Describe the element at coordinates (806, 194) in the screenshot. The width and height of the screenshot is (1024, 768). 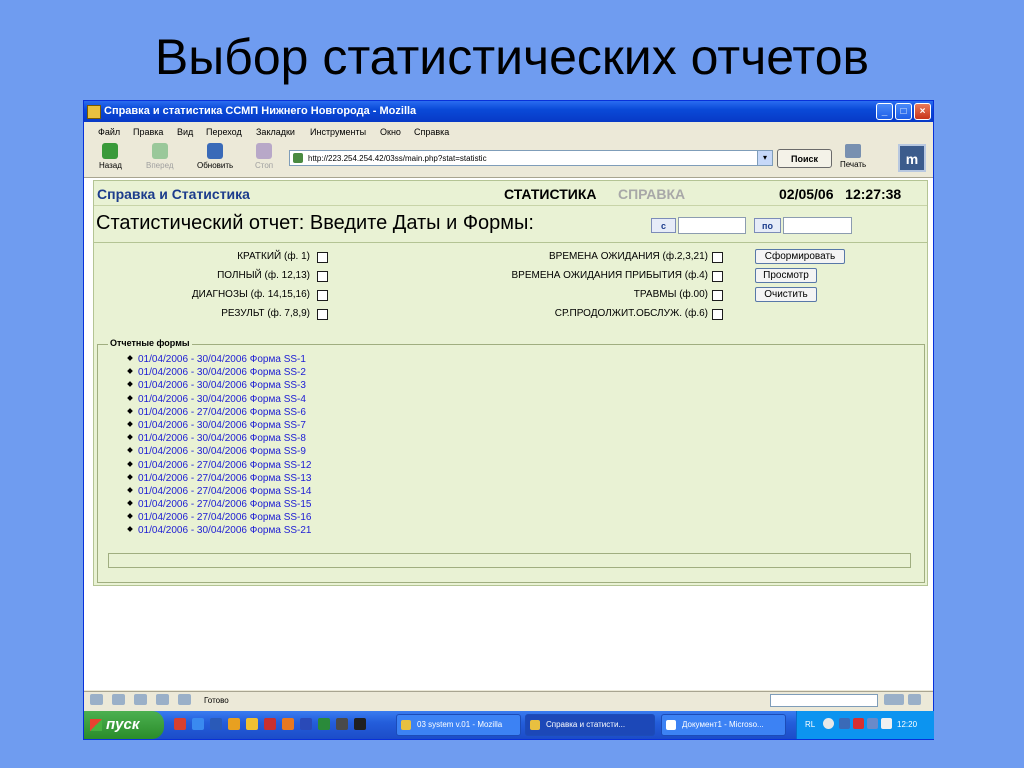
I see `date-value: 02/05/06` at that location.